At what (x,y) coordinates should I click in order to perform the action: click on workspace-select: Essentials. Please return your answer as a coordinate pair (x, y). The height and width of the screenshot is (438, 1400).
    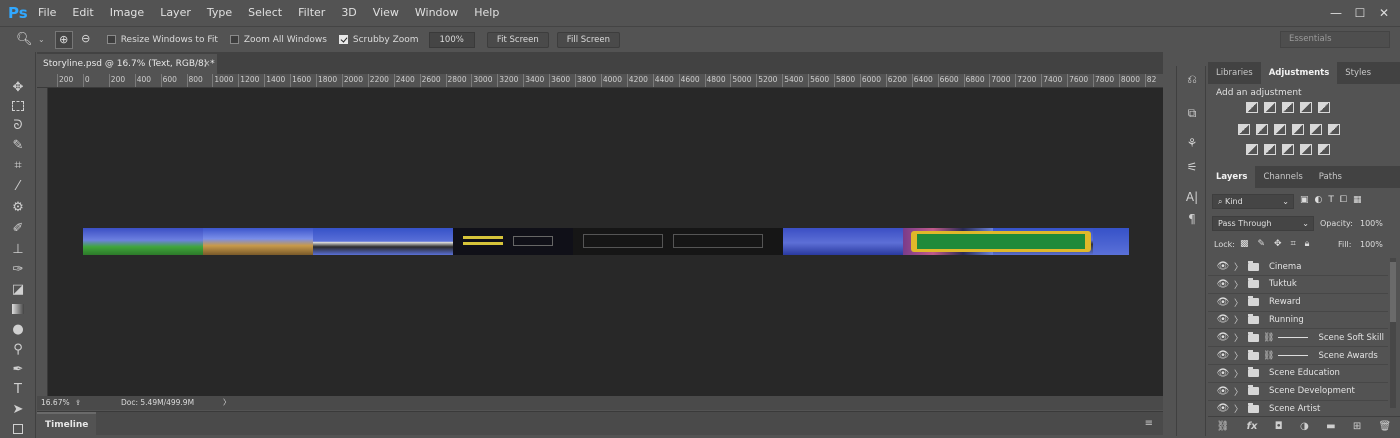
    Looking at the image, I should click on (1335, 39).